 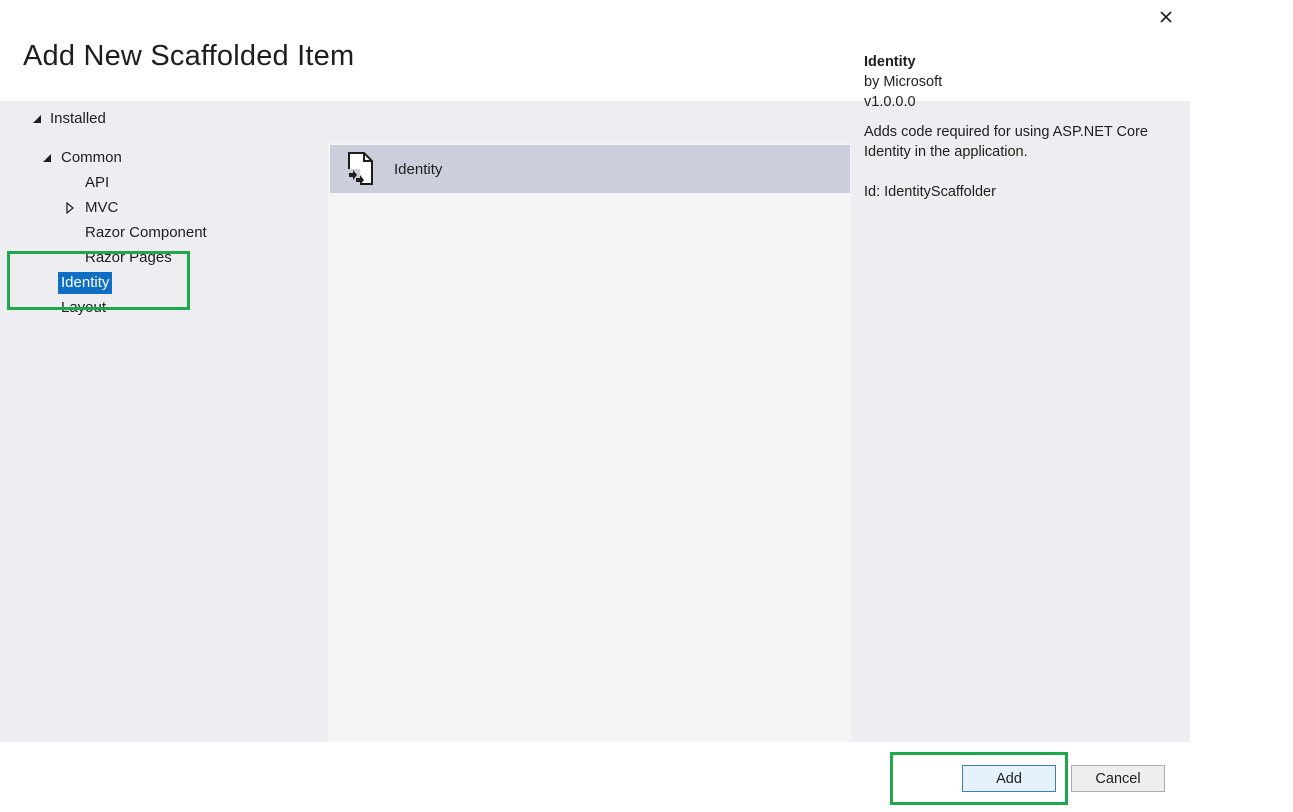 I want to click on tree-label-razor-component: Razor Component, so click(x=146, y=232).